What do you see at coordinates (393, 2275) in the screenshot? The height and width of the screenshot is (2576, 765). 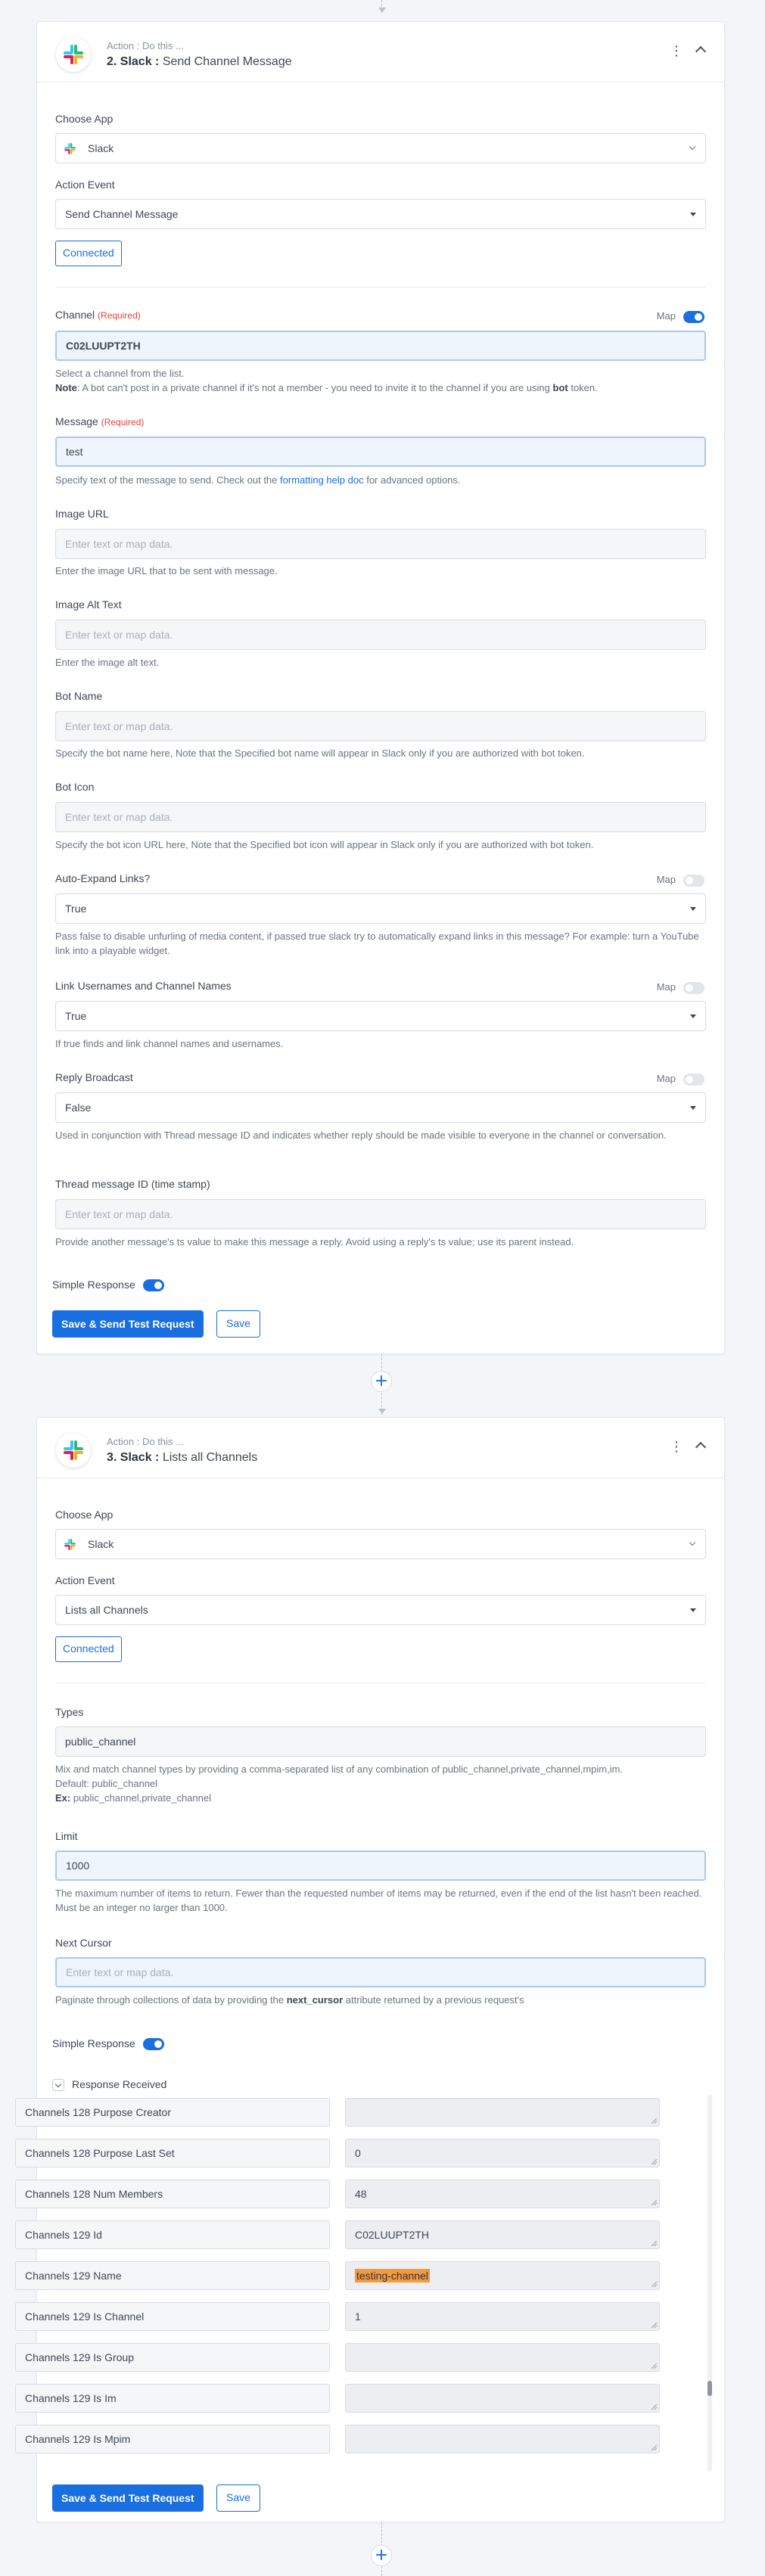 I see `highlighted-value: testing-channel` at bounding box center [393, 2275].